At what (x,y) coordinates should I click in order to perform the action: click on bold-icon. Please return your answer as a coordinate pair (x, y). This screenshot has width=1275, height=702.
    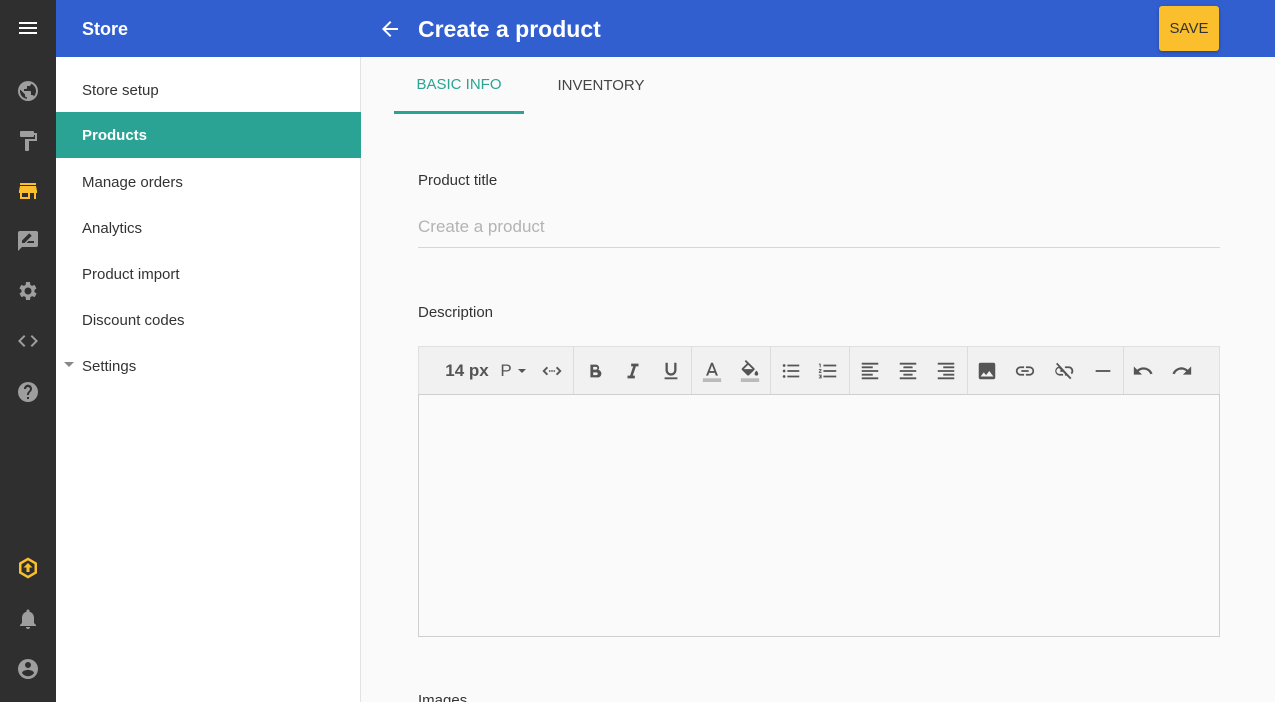
    Looking at the image, I should click on (595, 371).